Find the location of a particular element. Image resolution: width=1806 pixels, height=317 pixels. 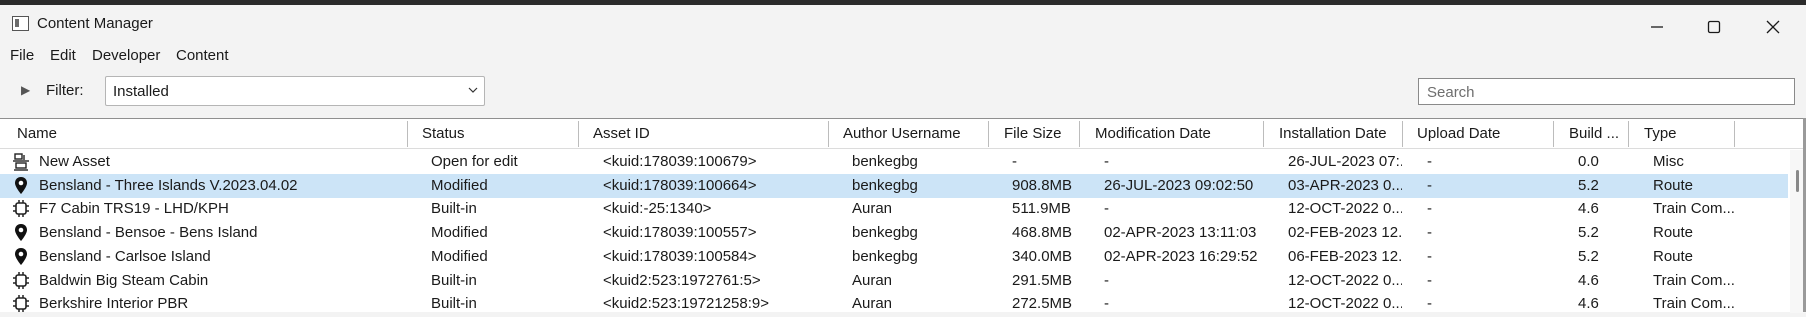

close-icon is located at coordinates (1773, 27).